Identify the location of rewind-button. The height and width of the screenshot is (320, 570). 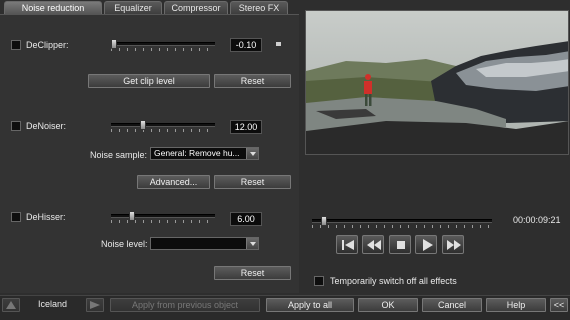
(373, 244).